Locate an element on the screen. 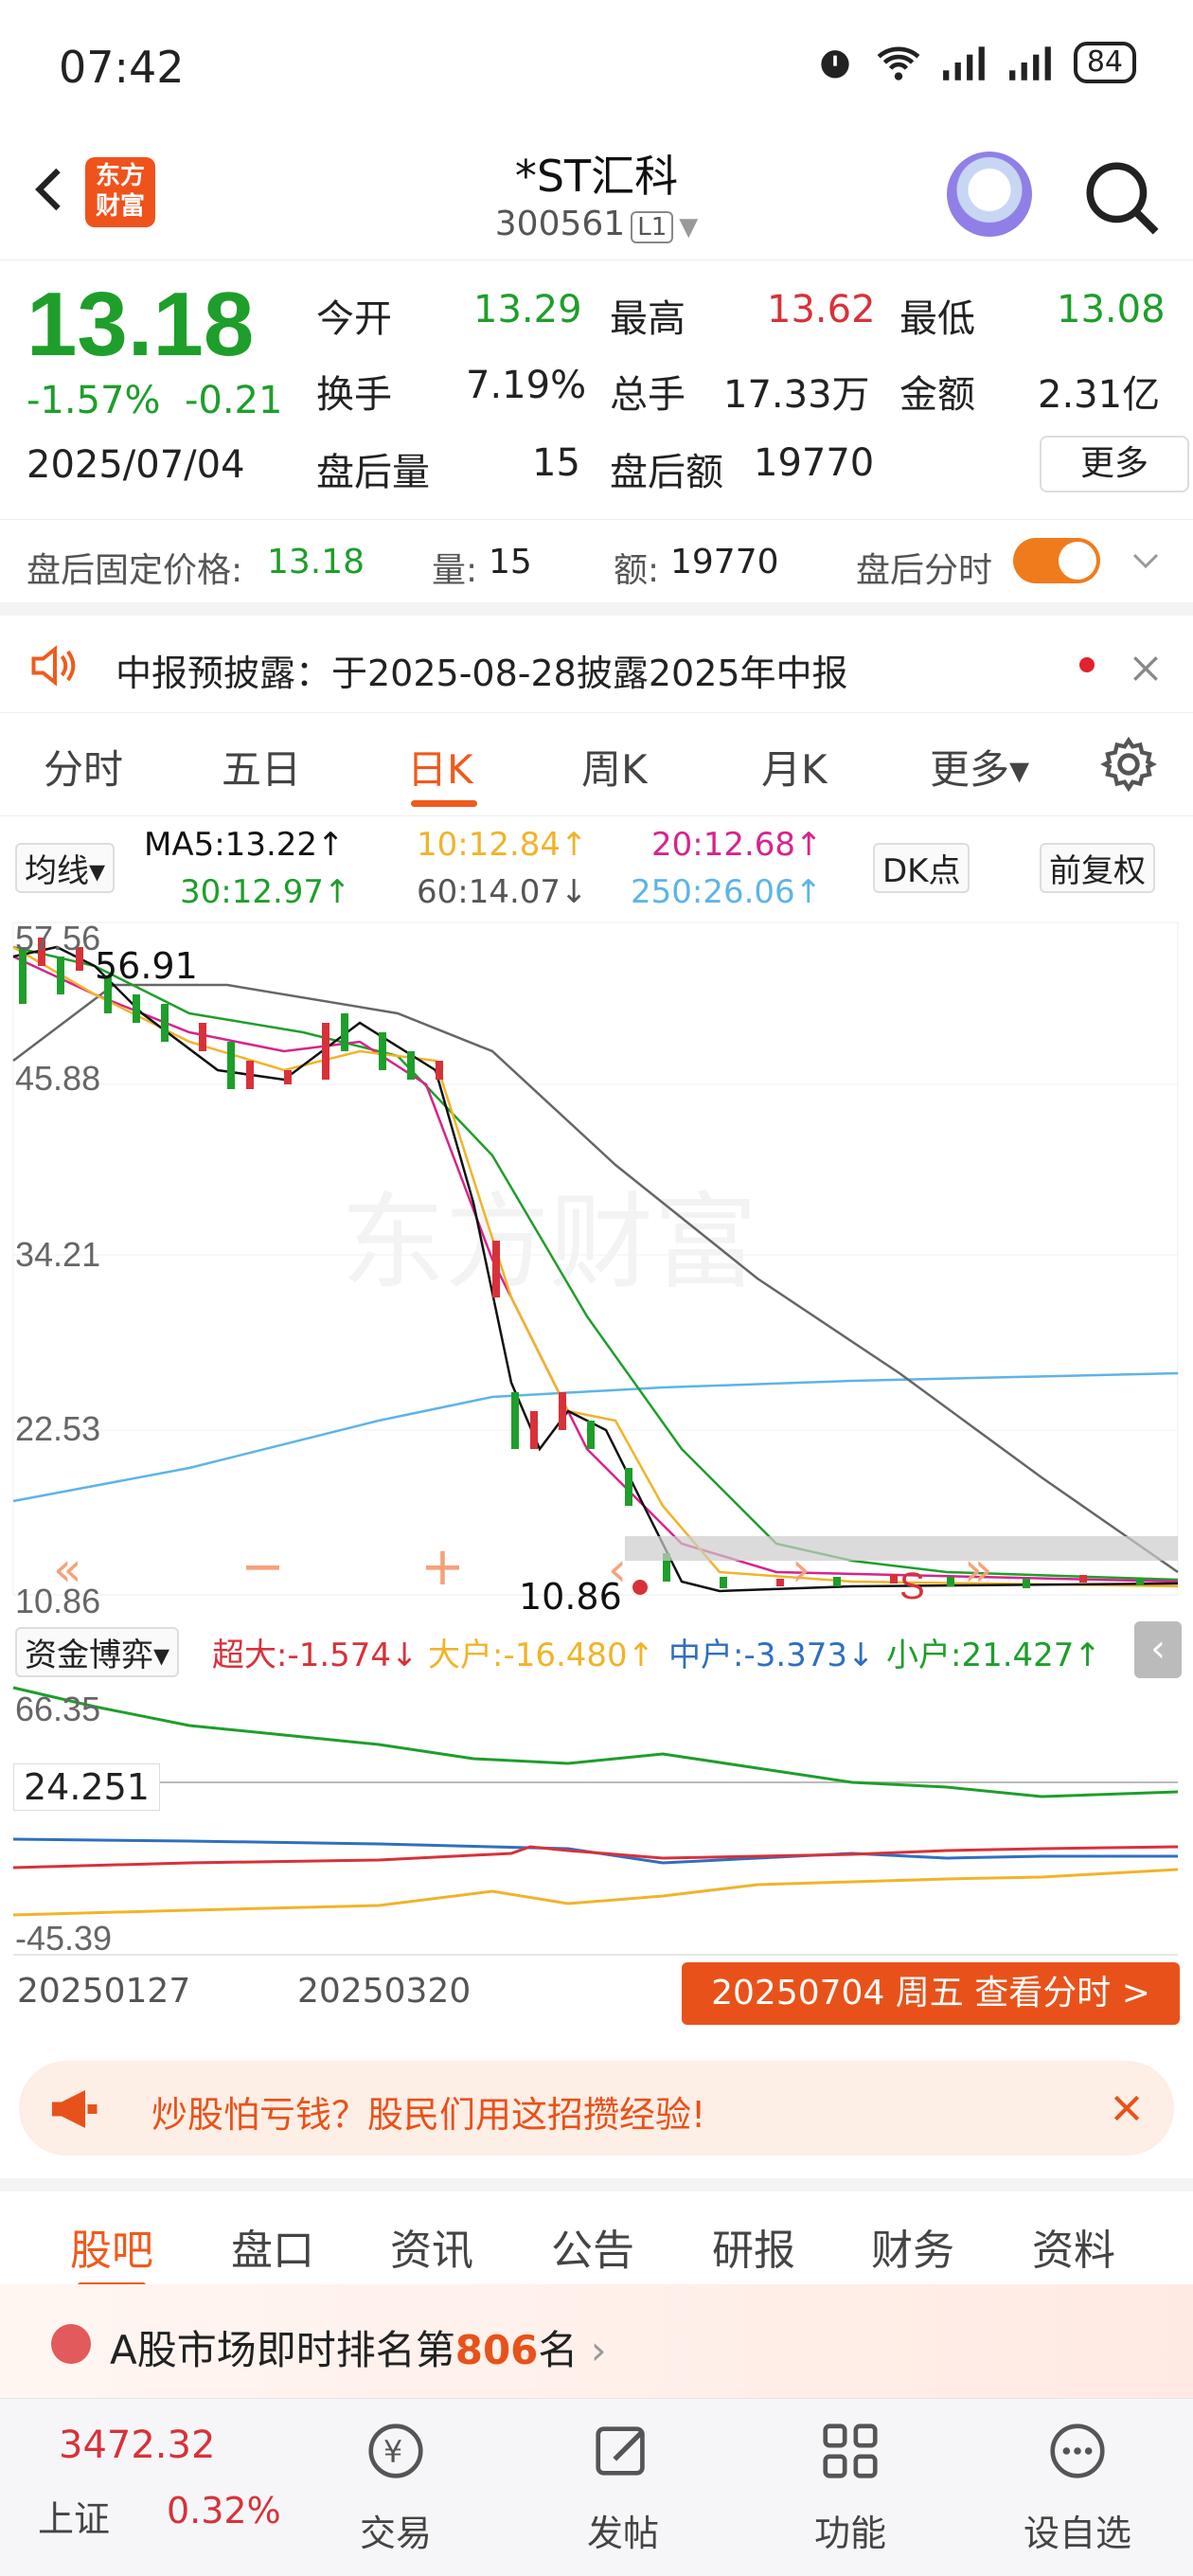 This screenshot has height=2576, width=1193. trade-icon: ¥ is located at coordinates (395, 2451).